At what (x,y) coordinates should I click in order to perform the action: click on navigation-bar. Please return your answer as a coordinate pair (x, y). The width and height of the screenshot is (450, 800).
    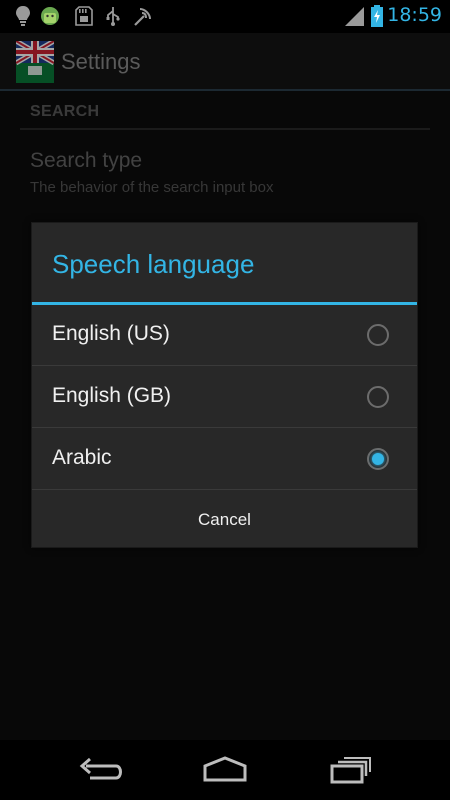
    Looking at the image, I should click on (225, 770).